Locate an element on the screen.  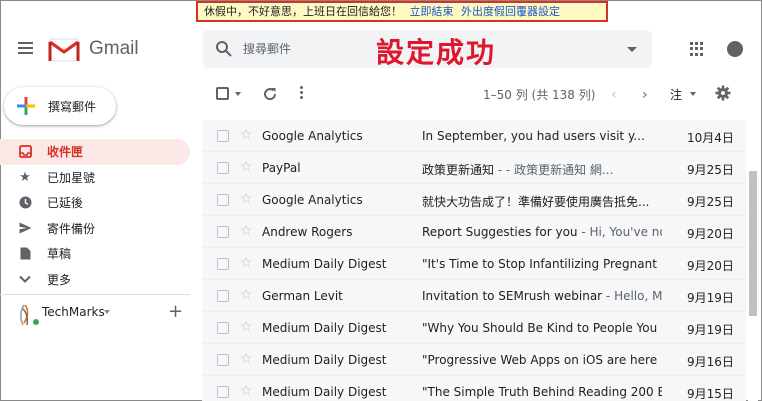
email-date: 9月15日 is located at coordinates (710, 394).